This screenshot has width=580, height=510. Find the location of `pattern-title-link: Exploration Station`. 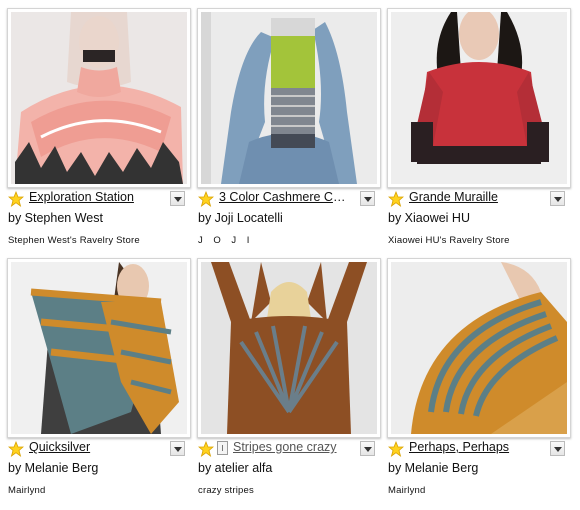

pattern-title-link: Exploration Station is located at coordinates (95, 197).